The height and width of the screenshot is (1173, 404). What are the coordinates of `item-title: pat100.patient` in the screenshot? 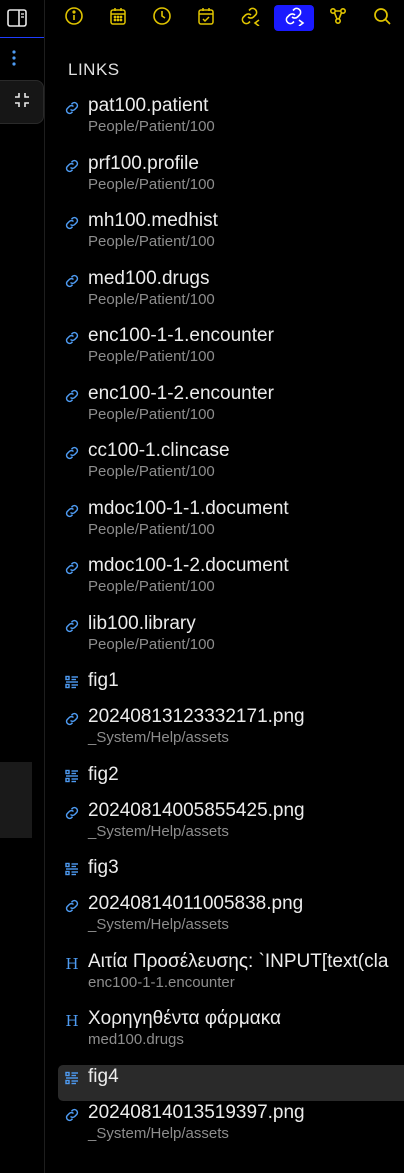 It's located at (148, 105).